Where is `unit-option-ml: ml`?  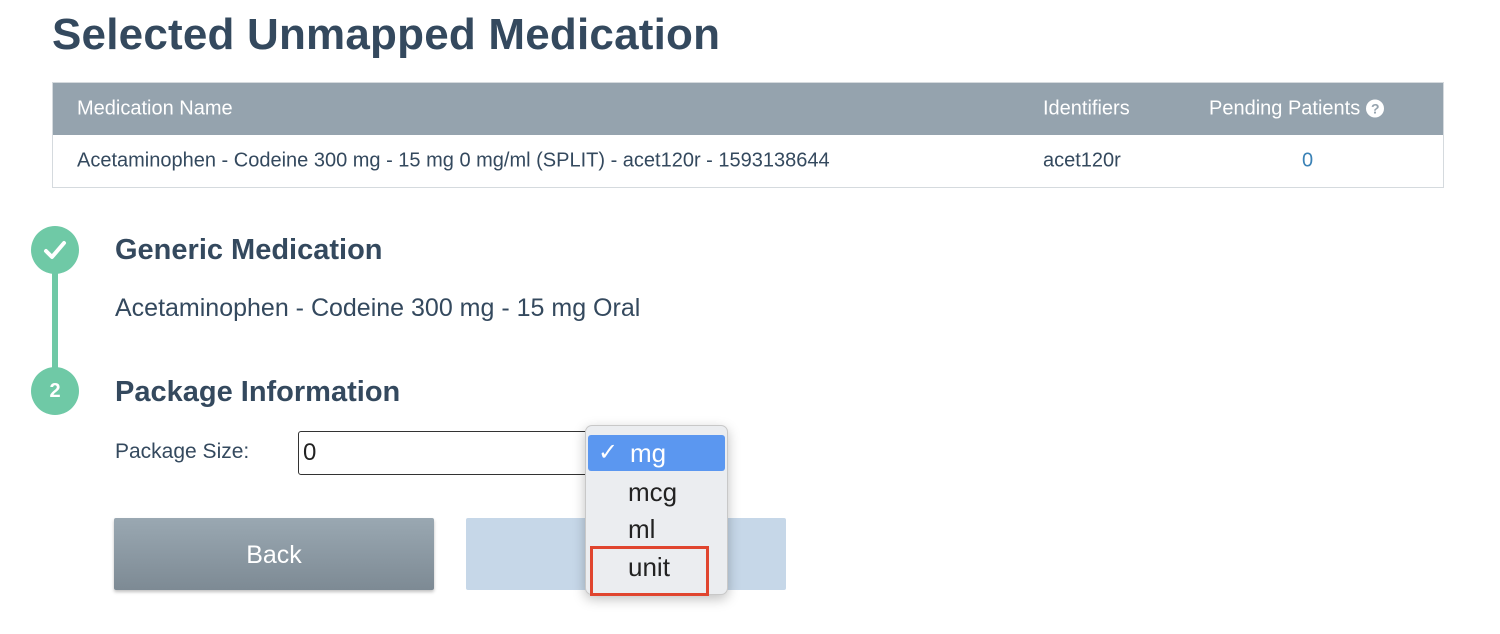
unit-option-ml: ml is located at coordinates (656, 529).